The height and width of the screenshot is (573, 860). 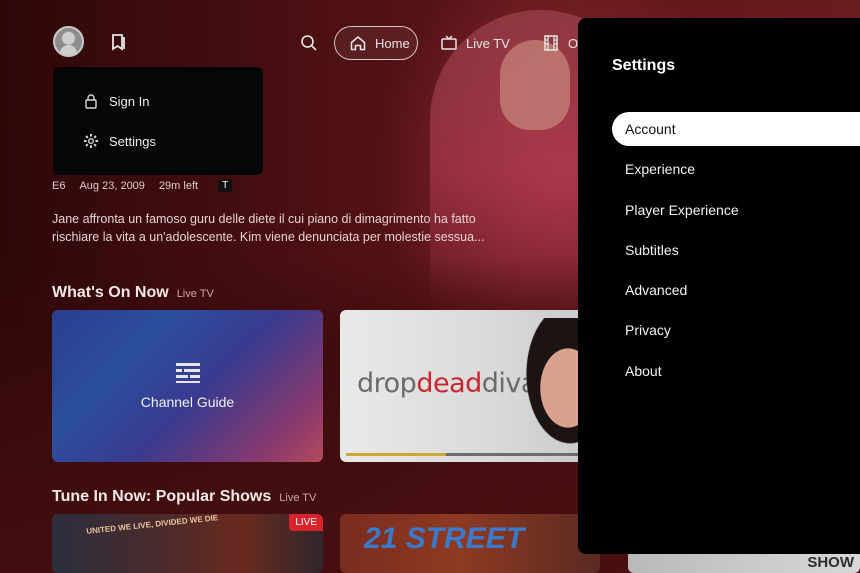 I want to click on section-tune-in-now: Tune In Now: Popular Shows Live TV, so click(x=184, y=497).